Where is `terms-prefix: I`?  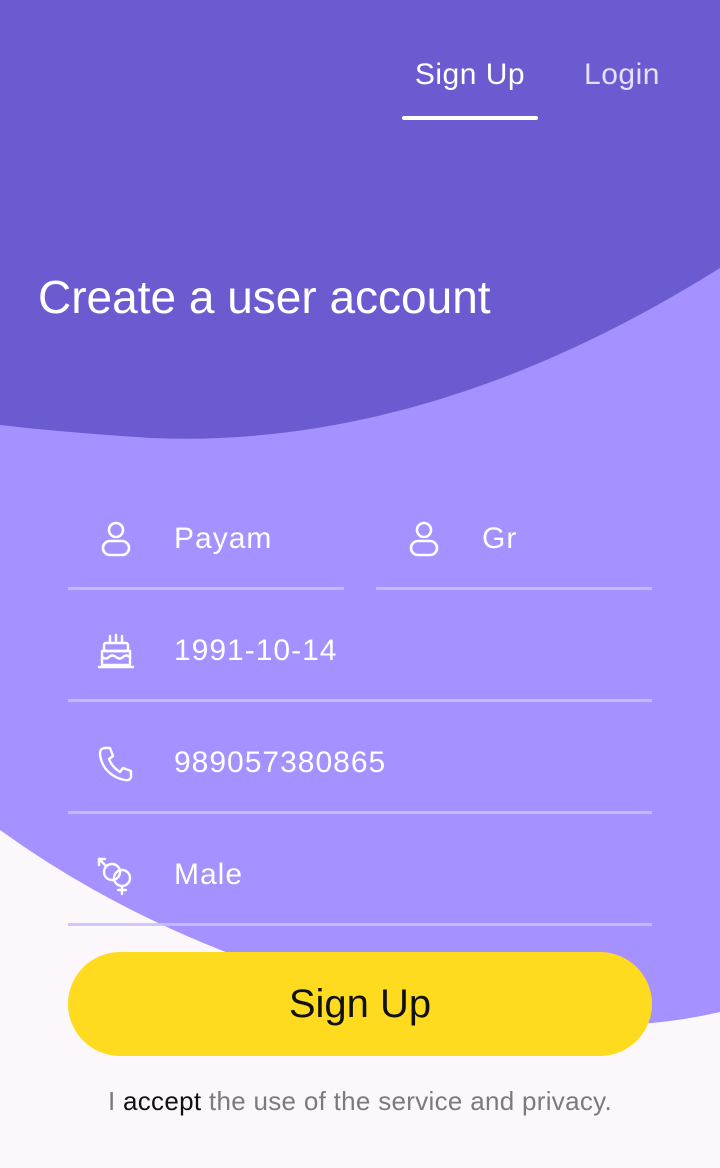
terms-prefix: I is located at coordinates (115, 1101).